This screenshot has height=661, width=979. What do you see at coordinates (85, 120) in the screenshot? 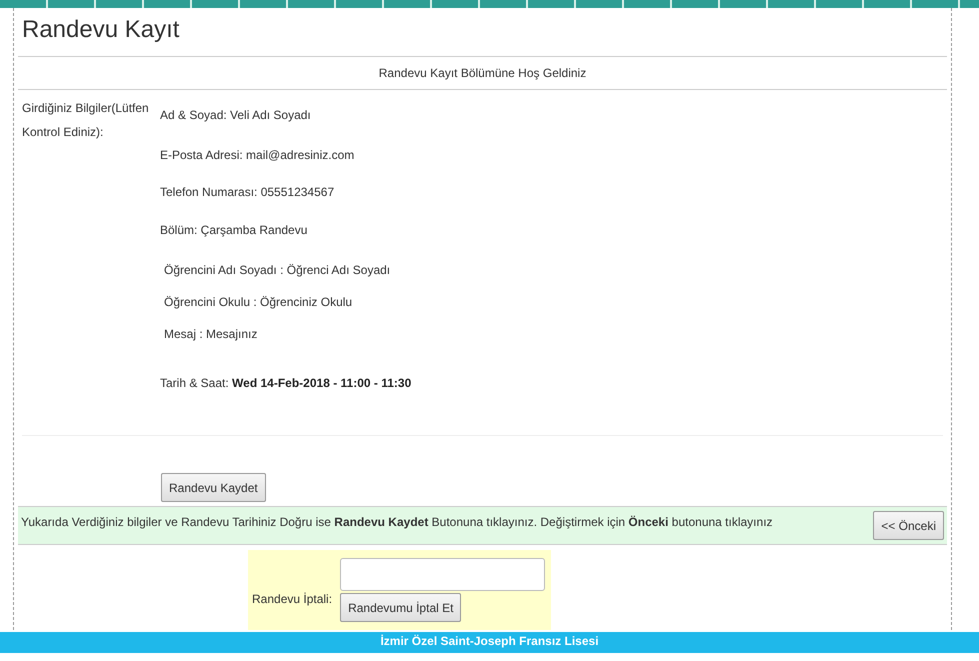
I see `summary-label: Girdiğiniz Bilgiler(Lütfen Kontrol Ediniz):` at bounding box center [85, 120].